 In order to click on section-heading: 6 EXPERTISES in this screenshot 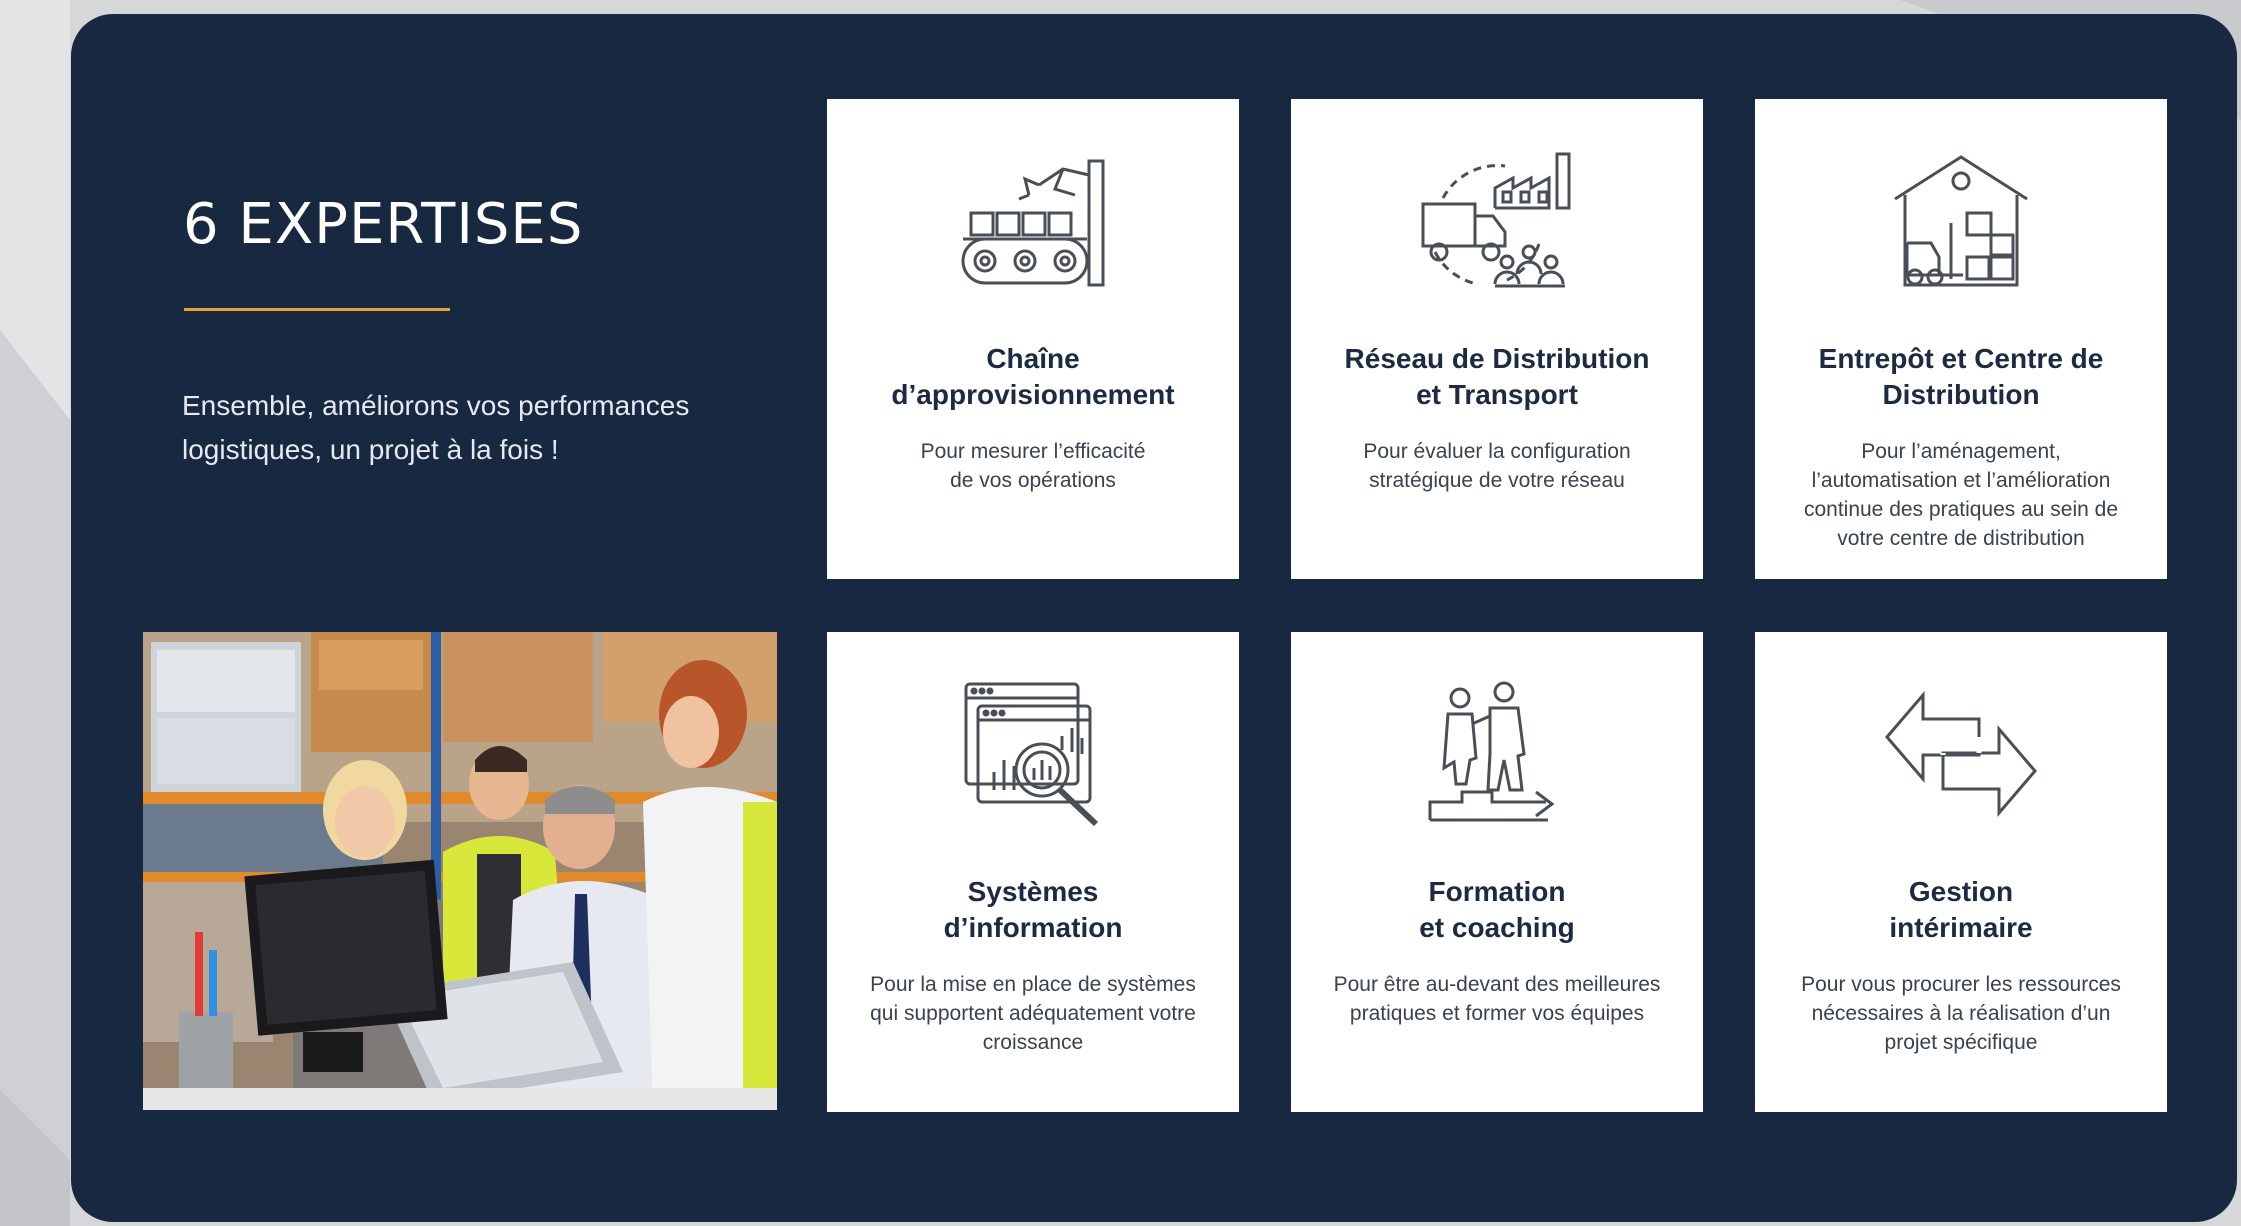, I will do `click(383, 224)`.